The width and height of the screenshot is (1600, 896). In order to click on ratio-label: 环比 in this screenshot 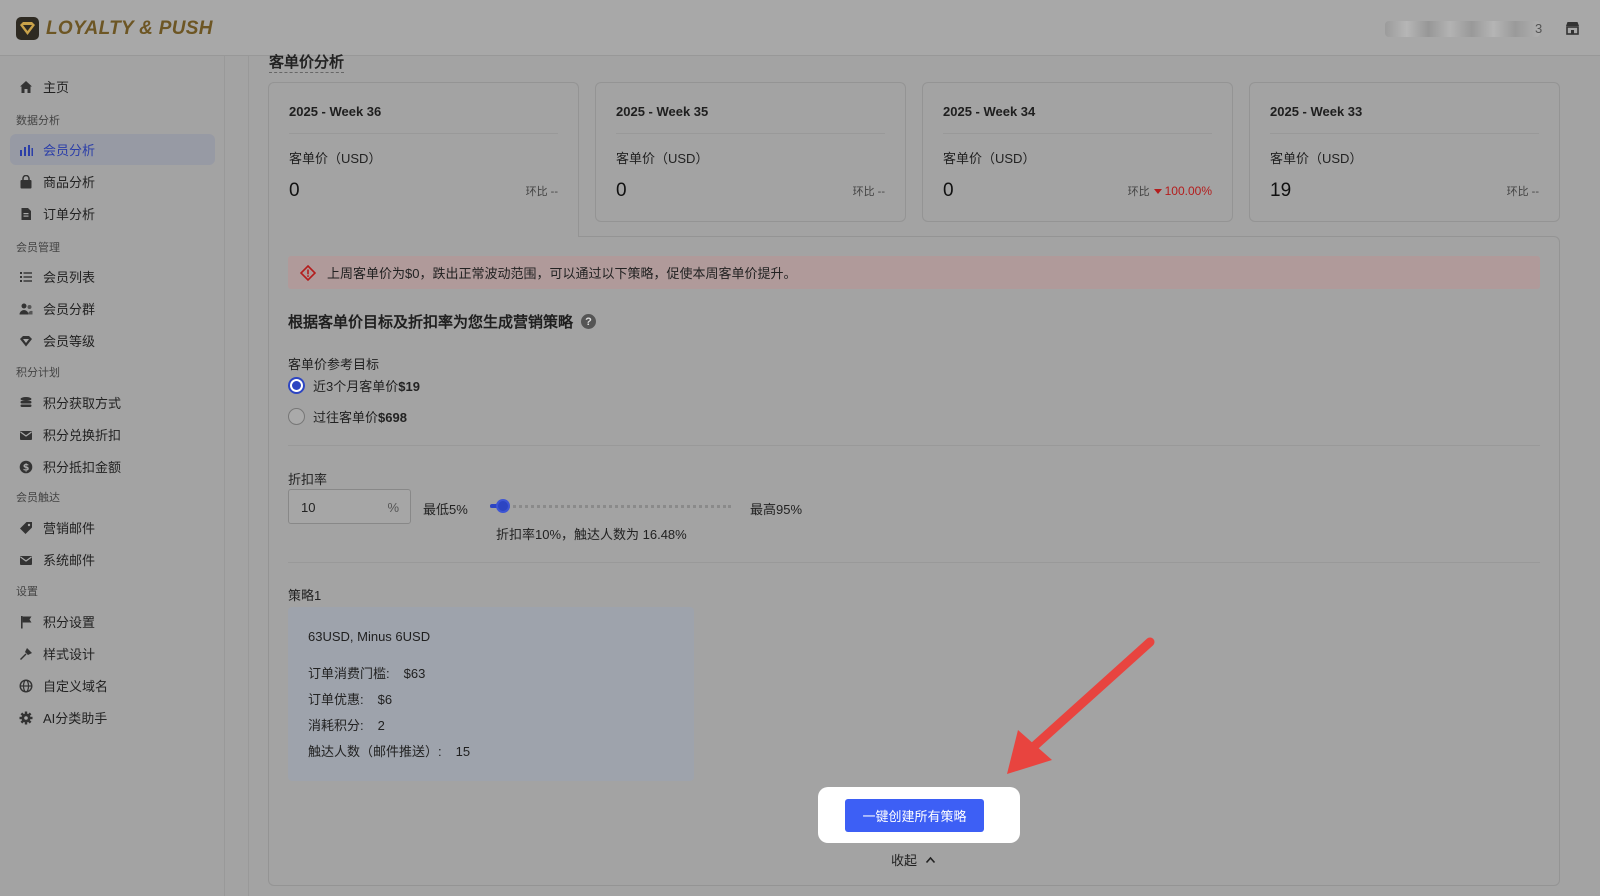, I will do `click(1517, 192)`.